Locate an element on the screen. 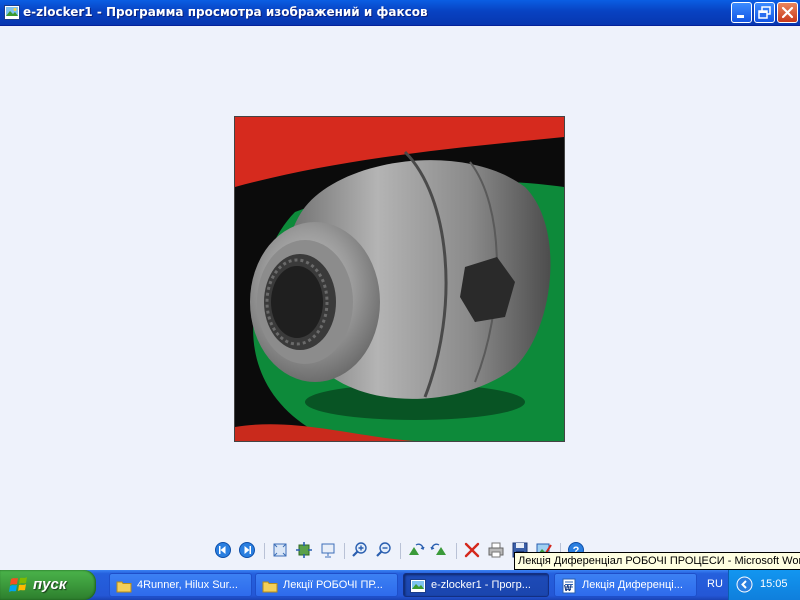 The height and width of the screenshot is (600, 800). restore-icon is located at coordinates (764, 12).